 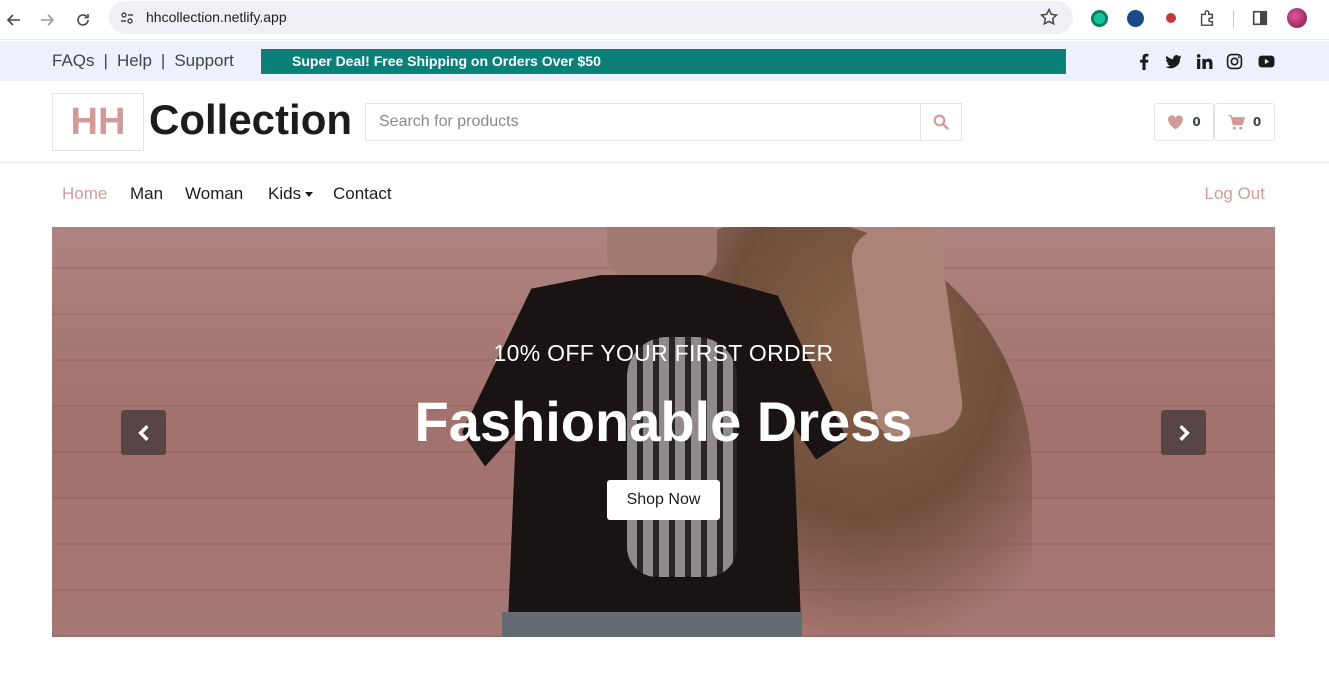 I want to click on heart-icon, so click(x=1176, y=121).